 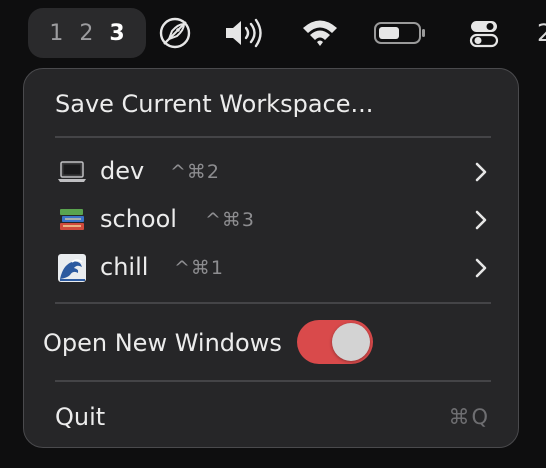 I want to click on workspace-name: school, so click(x=138, y=219).